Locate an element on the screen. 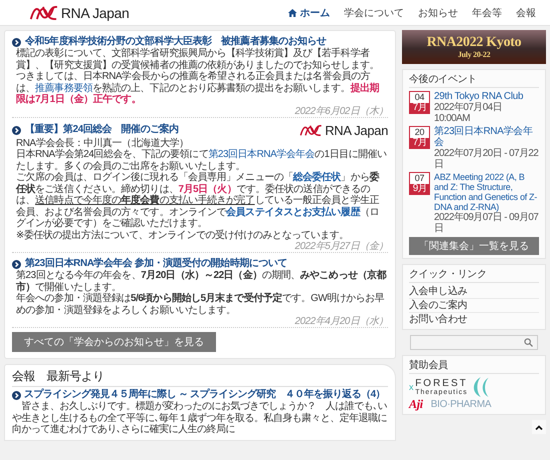  events-list-button: 「関連集会」一覧を見る is located at coordinates (474, 246).